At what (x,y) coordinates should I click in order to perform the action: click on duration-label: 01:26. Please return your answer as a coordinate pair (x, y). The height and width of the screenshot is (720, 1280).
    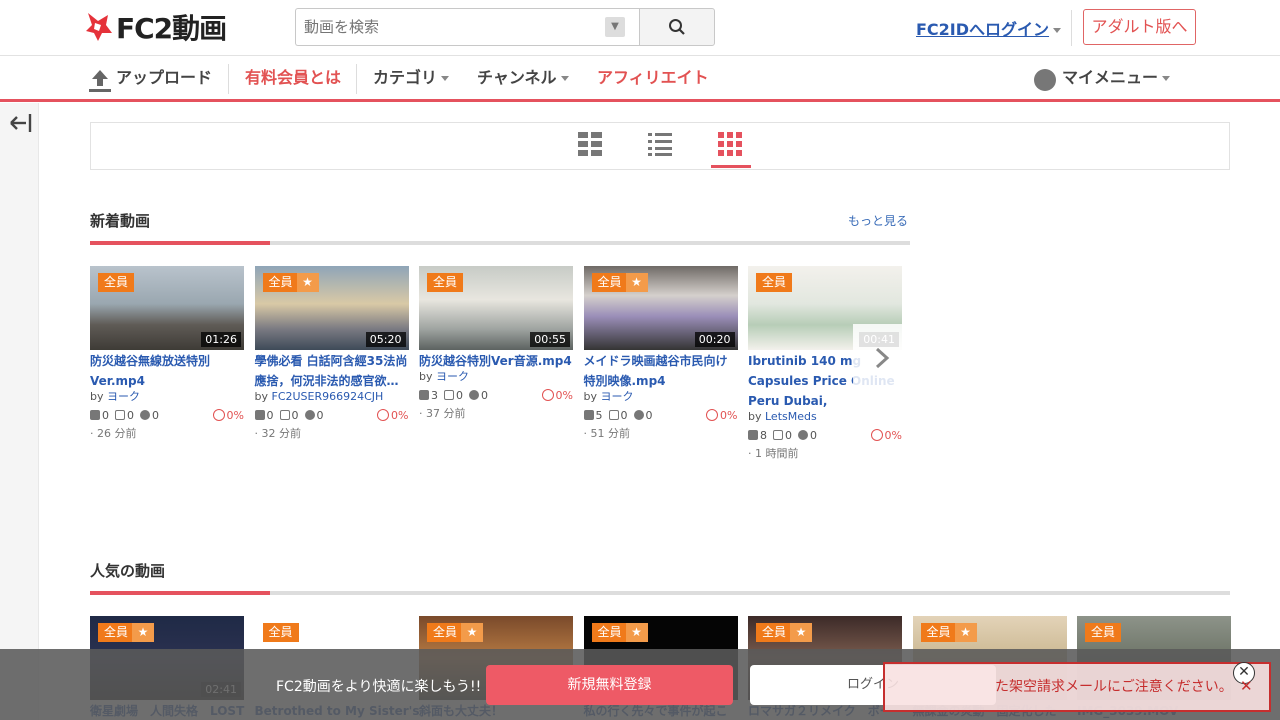
    Looking at the image, I should click on (221, 339).